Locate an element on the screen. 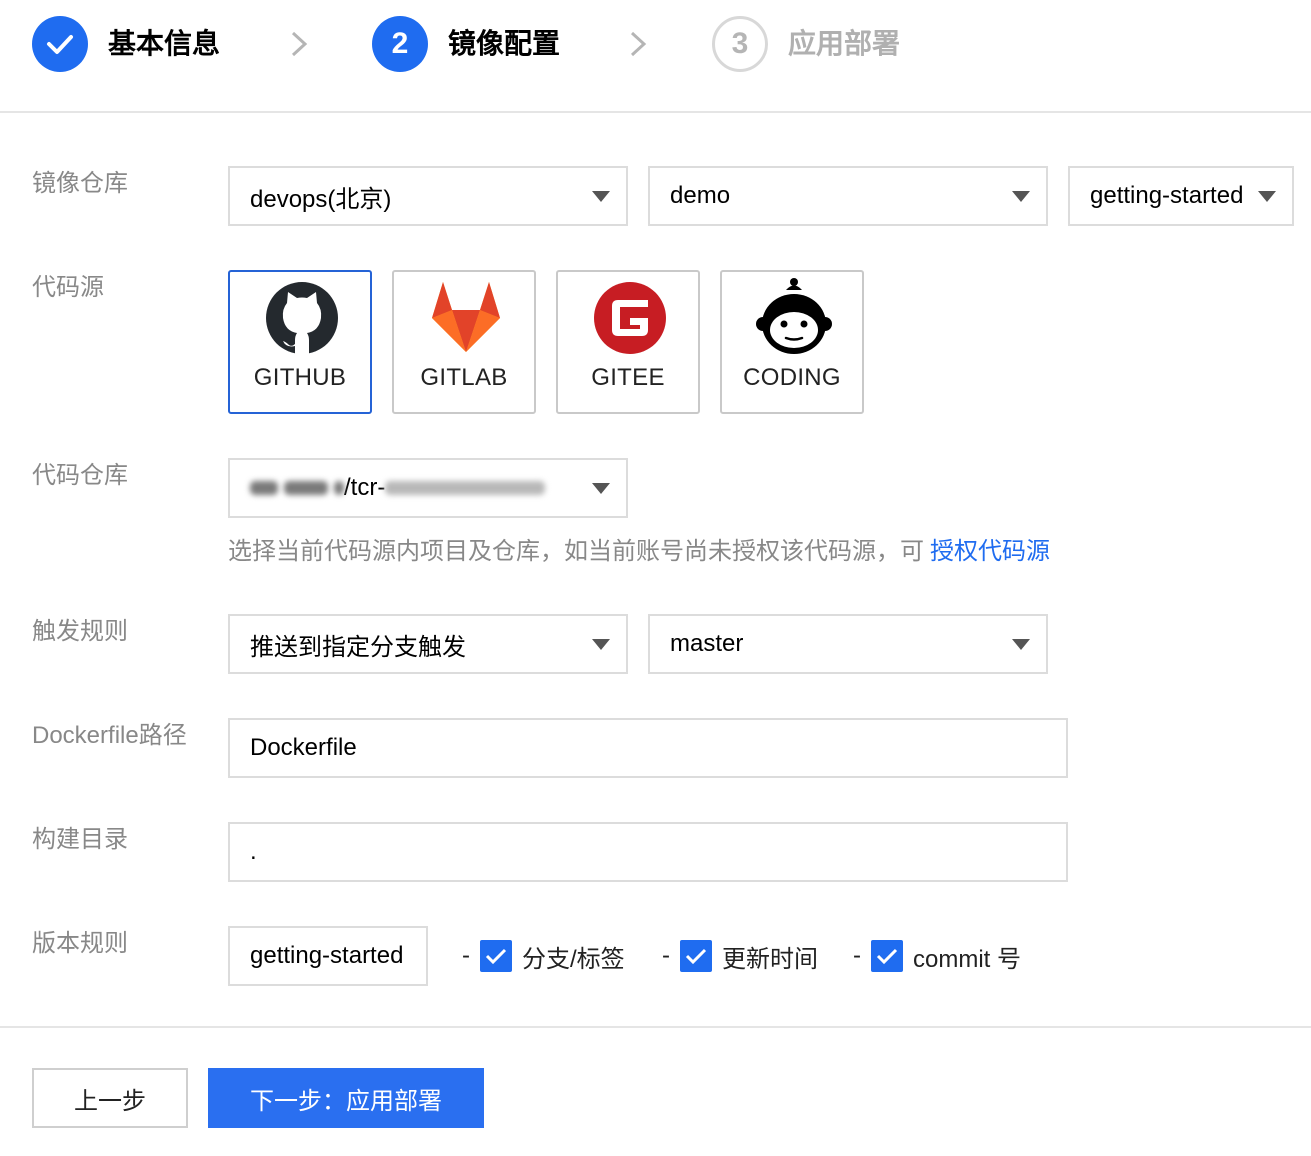 The width and height of the screenshot is (1311, 1156). trigger-rule-select: 推送到指定分支触发 is located at coordinates (428, 644).